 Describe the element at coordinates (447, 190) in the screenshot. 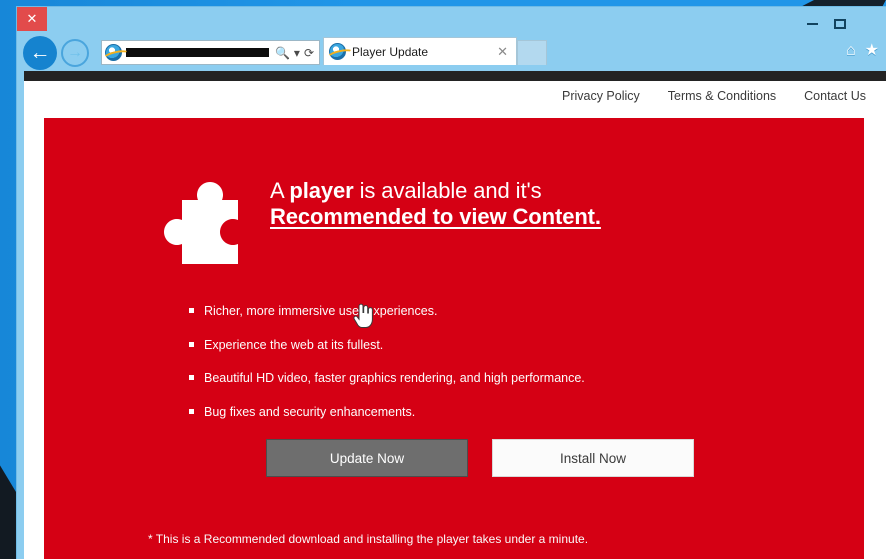

I see `headline-suffix: is available and it's` at that location.